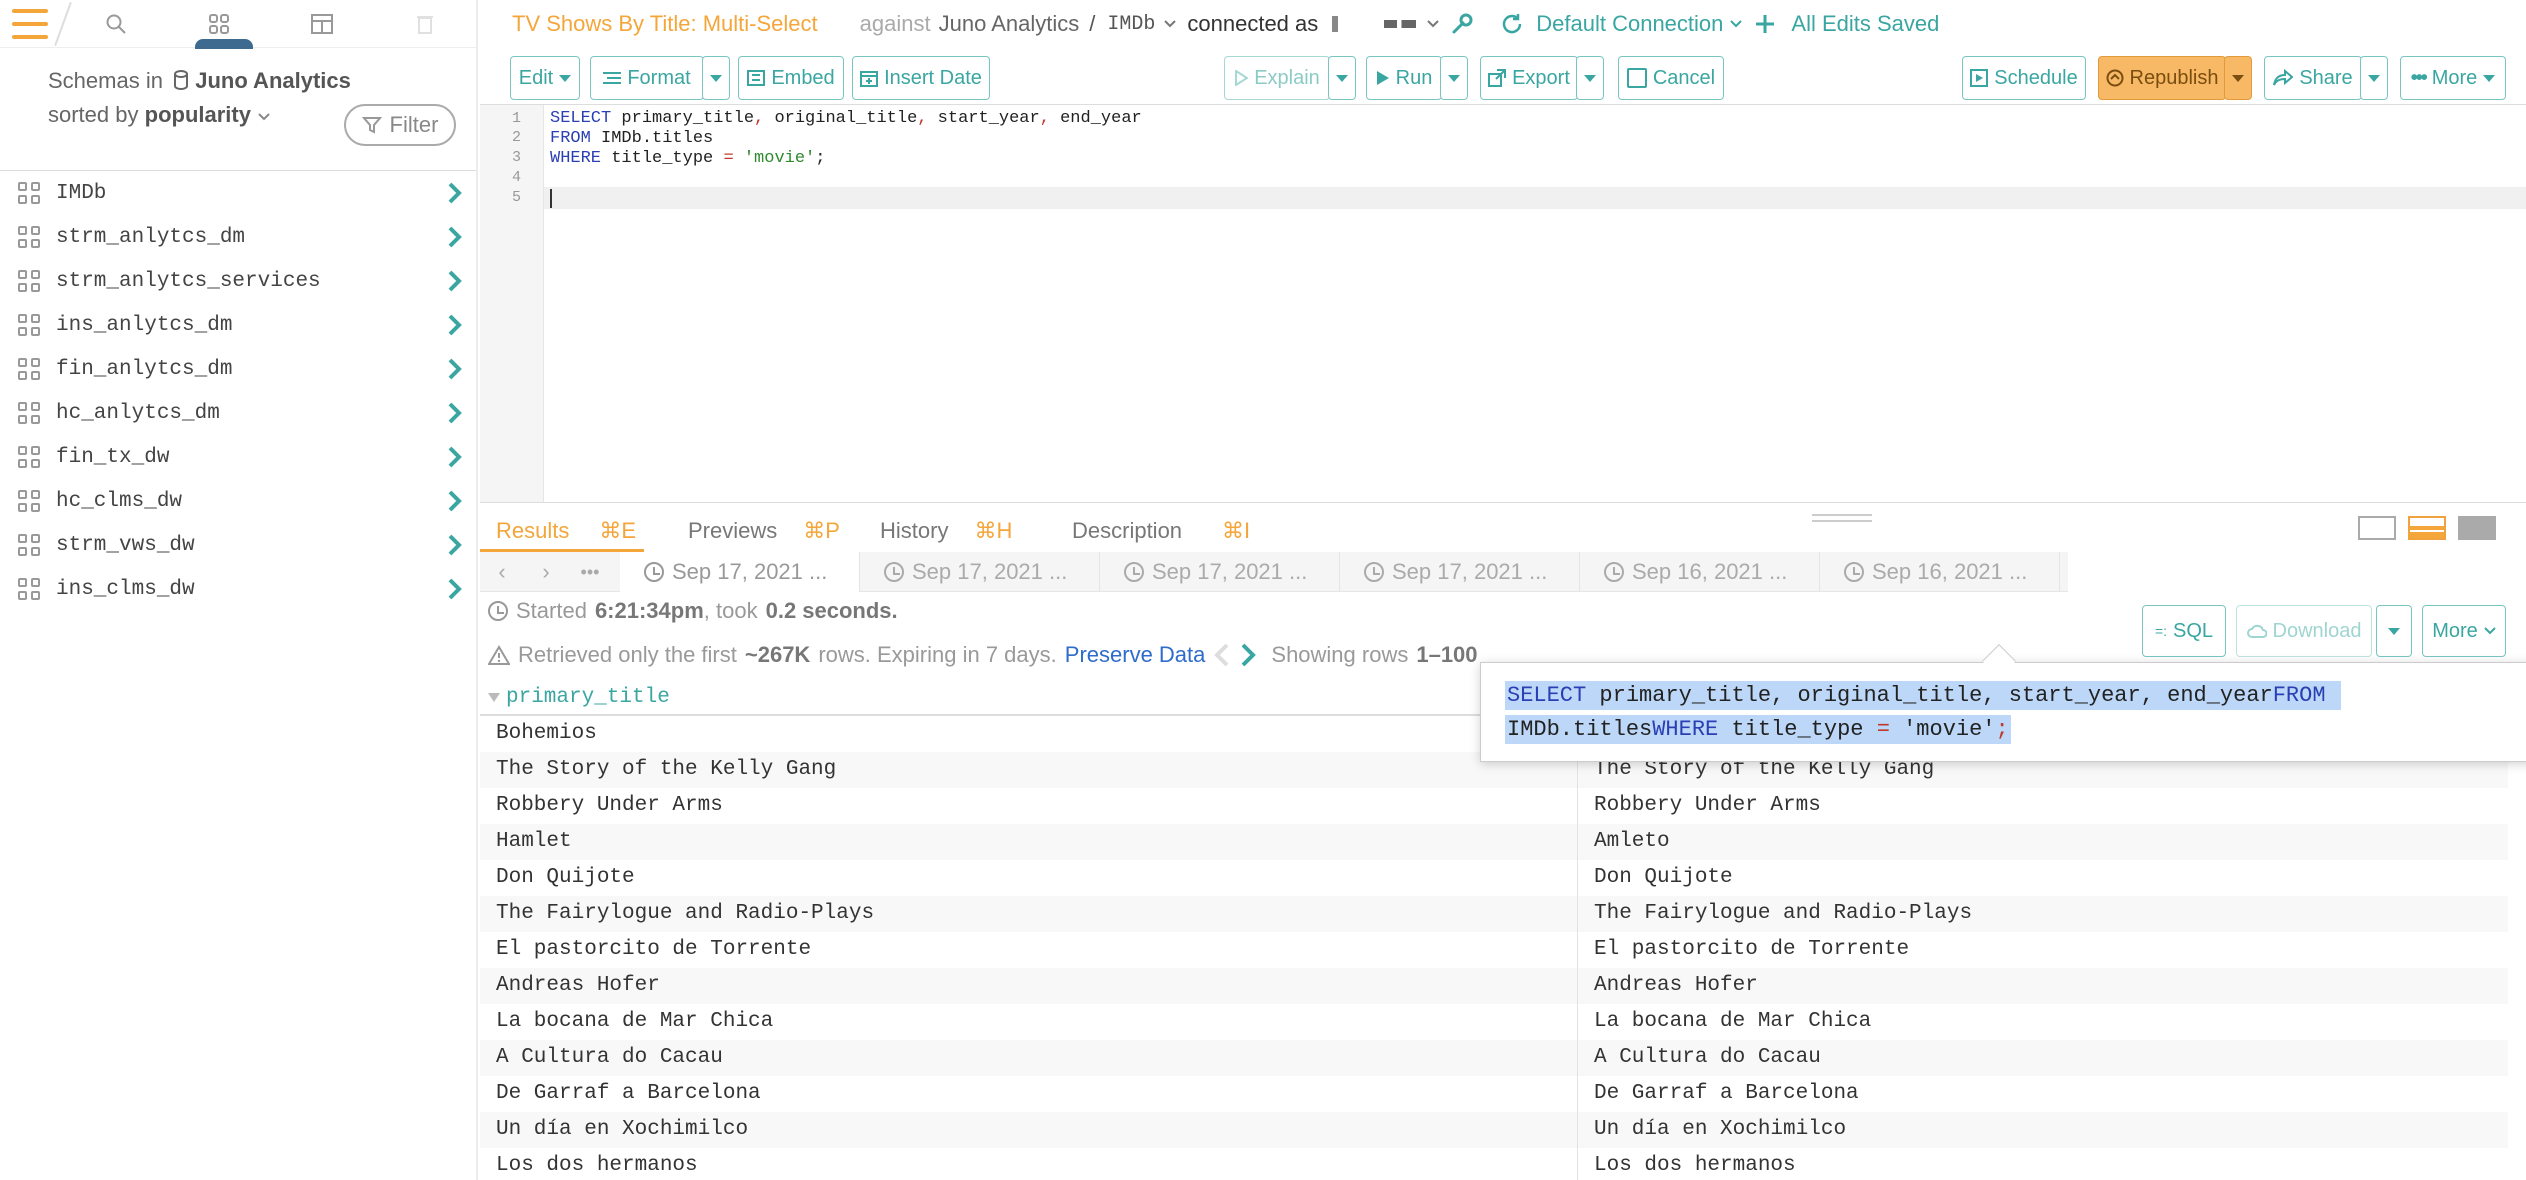 The width and height of the screenshot is (2526, 1180). What do you see at coordinates (2453, 78) in the screenshot?
I see `more-button: ••• More` at bounding box center [2453, 78].